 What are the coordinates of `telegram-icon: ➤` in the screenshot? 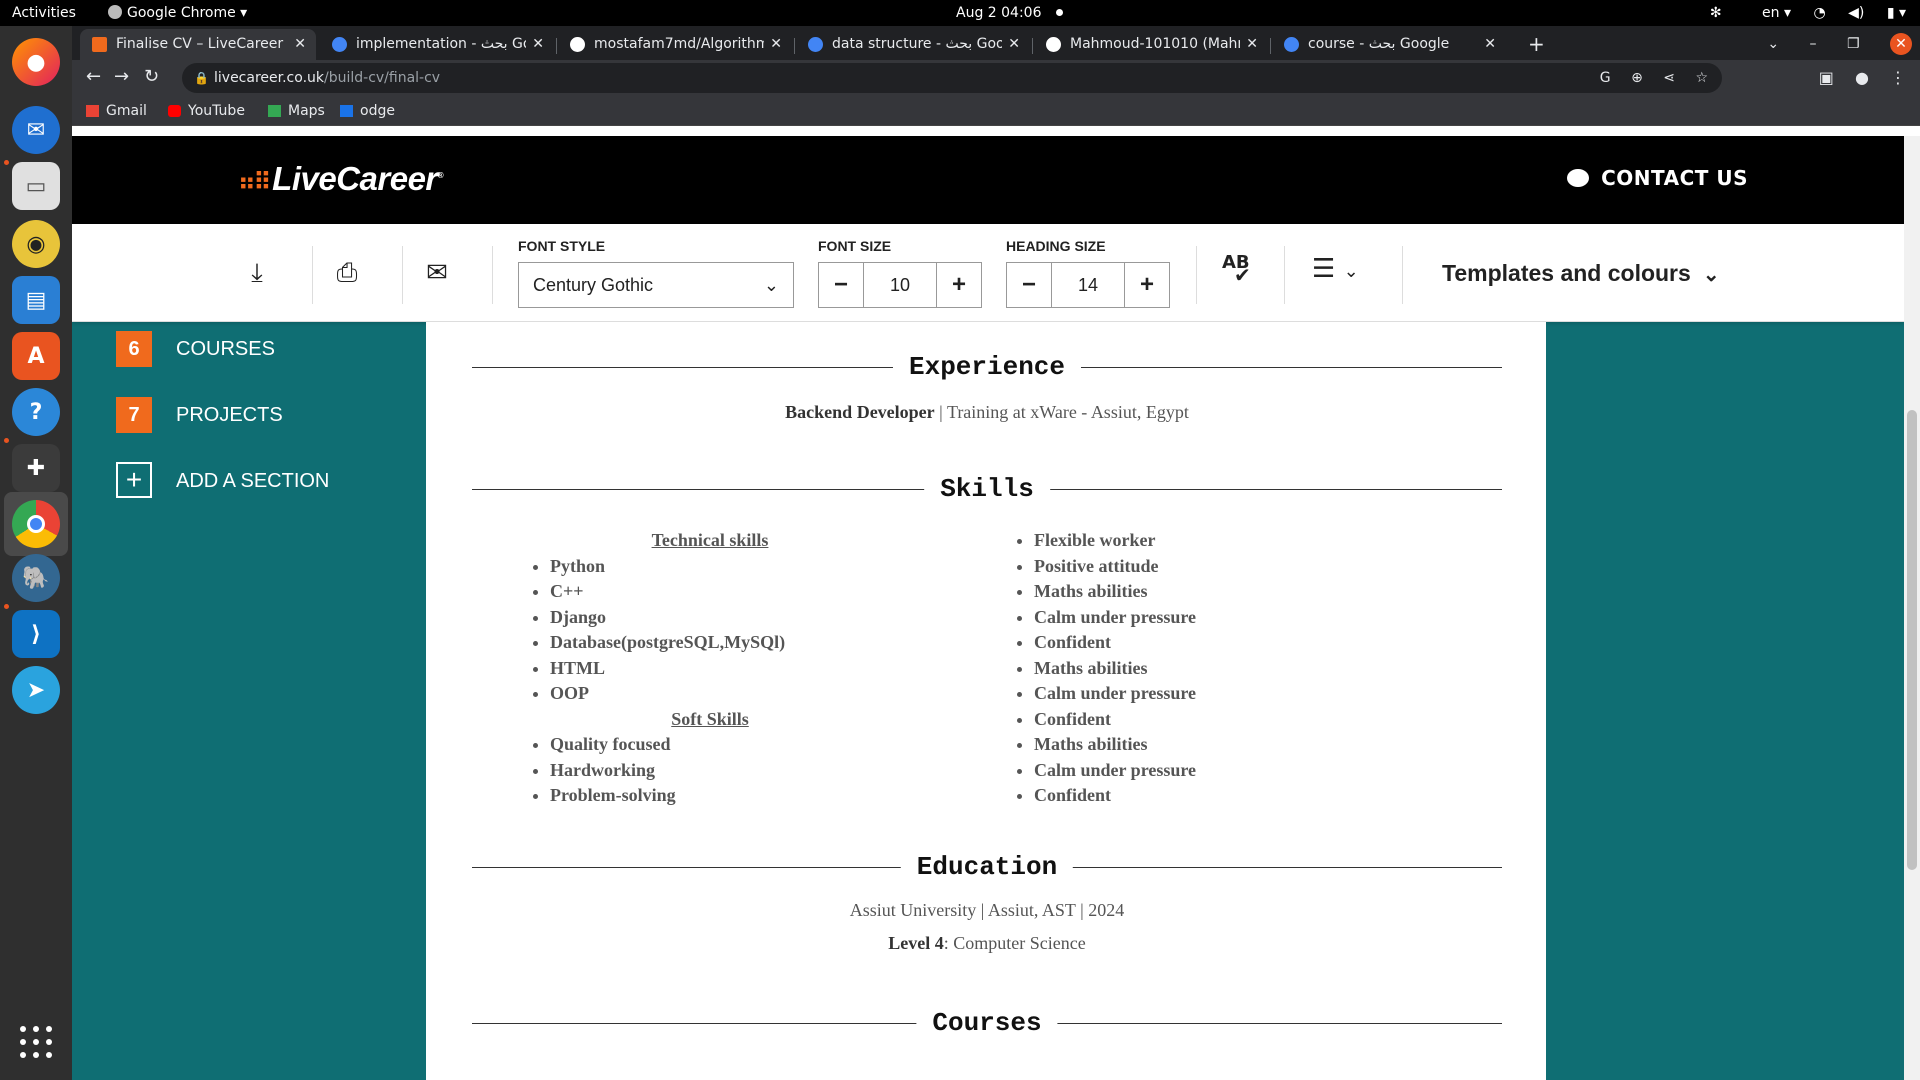 It's located at (36, 690).